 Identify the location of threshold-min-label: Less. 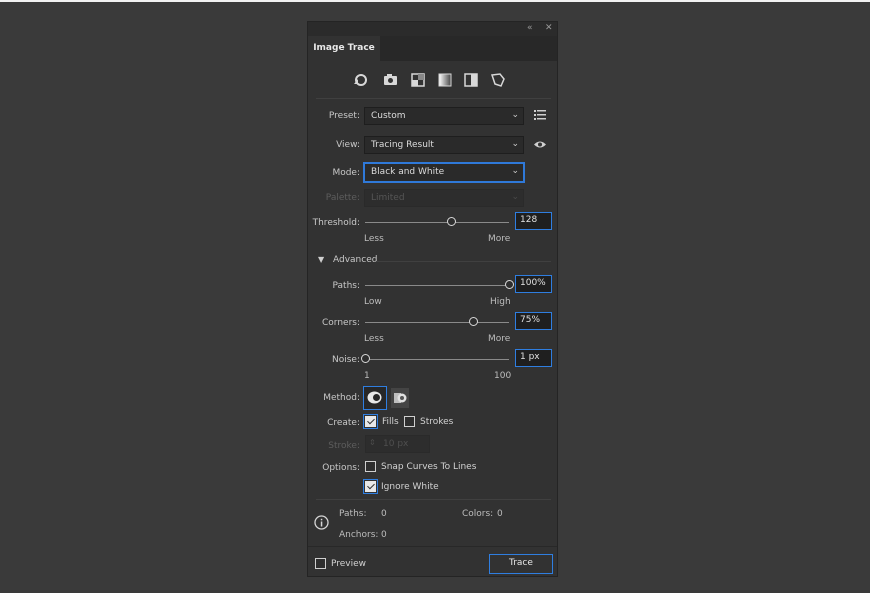
(374, 239).